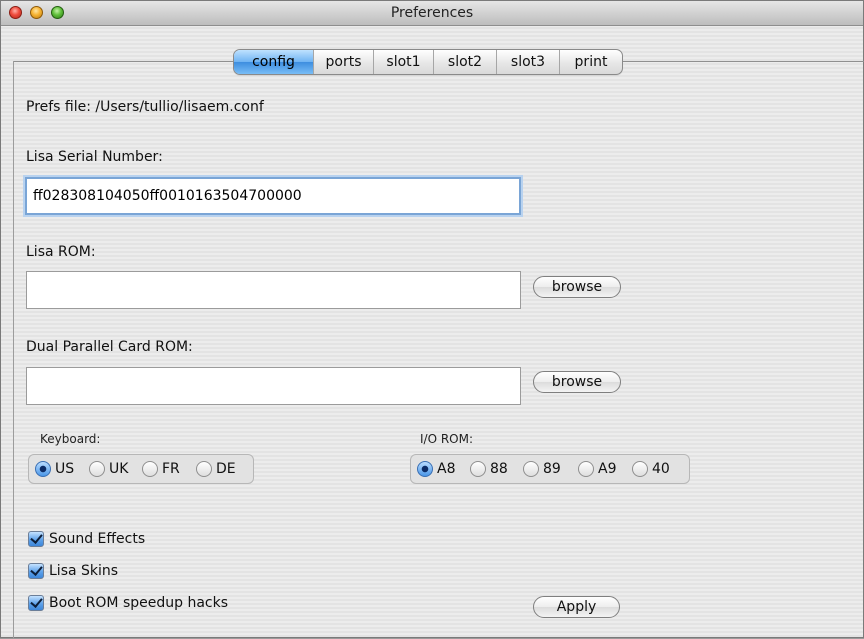 This screenshot has height=639, width=864. What do you see at coordinates (70, 439) in the screenshot?
I see `keyboard-group-label: Keyboard:` at bounding box center [70, 439].